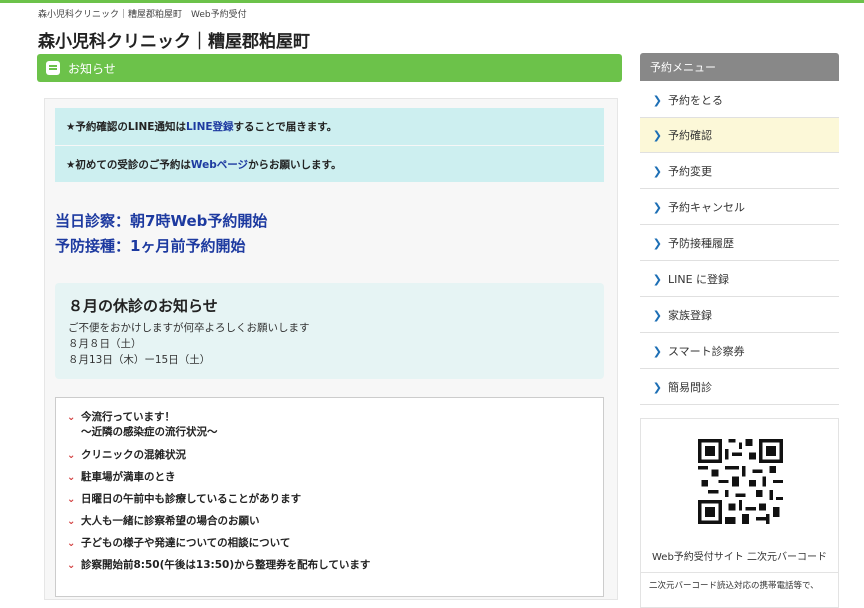 The height and width of the screenshot is (608, 864). I want to click on notice-header: お知らせ, so click(329, 68).